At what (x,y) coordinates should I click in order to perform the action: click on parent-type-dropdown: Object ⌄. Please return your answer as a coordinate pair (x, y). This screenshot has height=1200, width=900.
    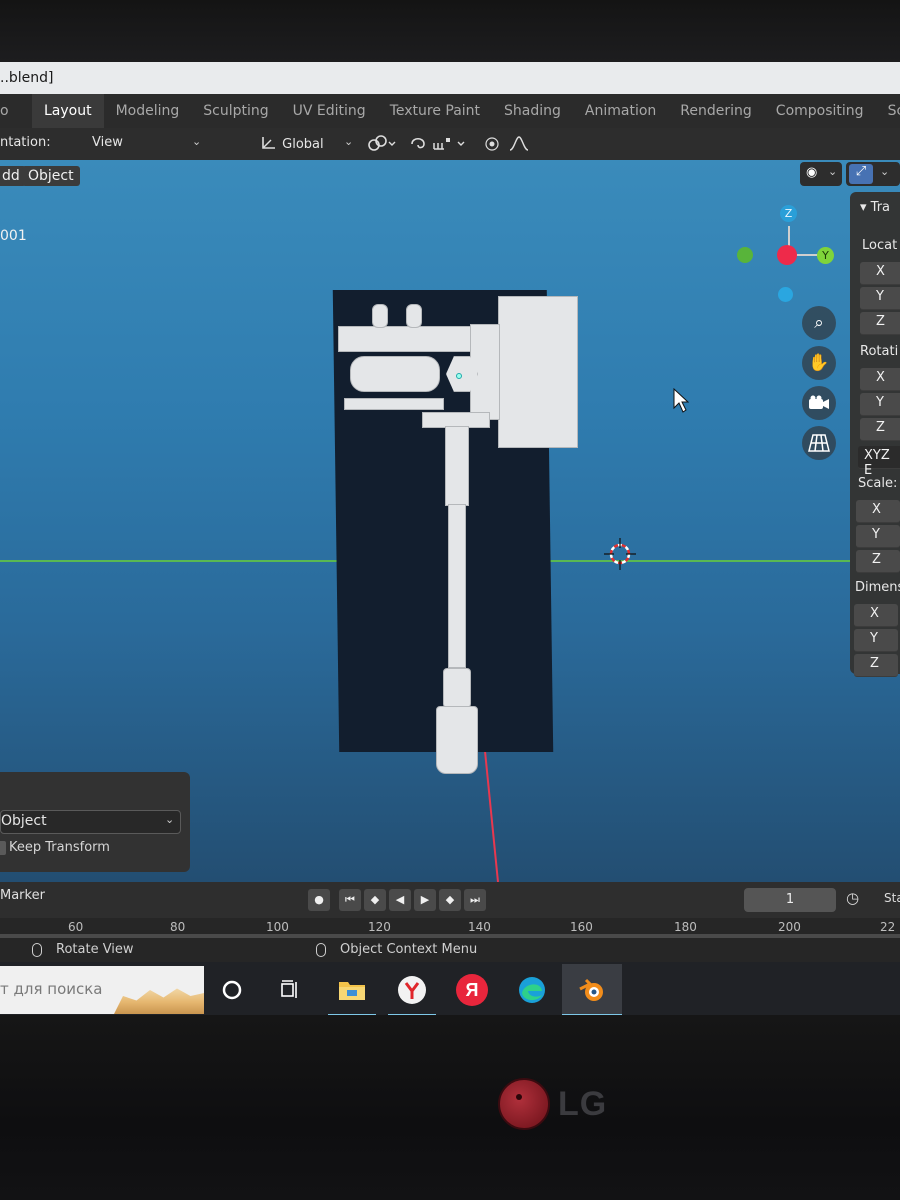
    Looking at the image, I should click on (90, 822).